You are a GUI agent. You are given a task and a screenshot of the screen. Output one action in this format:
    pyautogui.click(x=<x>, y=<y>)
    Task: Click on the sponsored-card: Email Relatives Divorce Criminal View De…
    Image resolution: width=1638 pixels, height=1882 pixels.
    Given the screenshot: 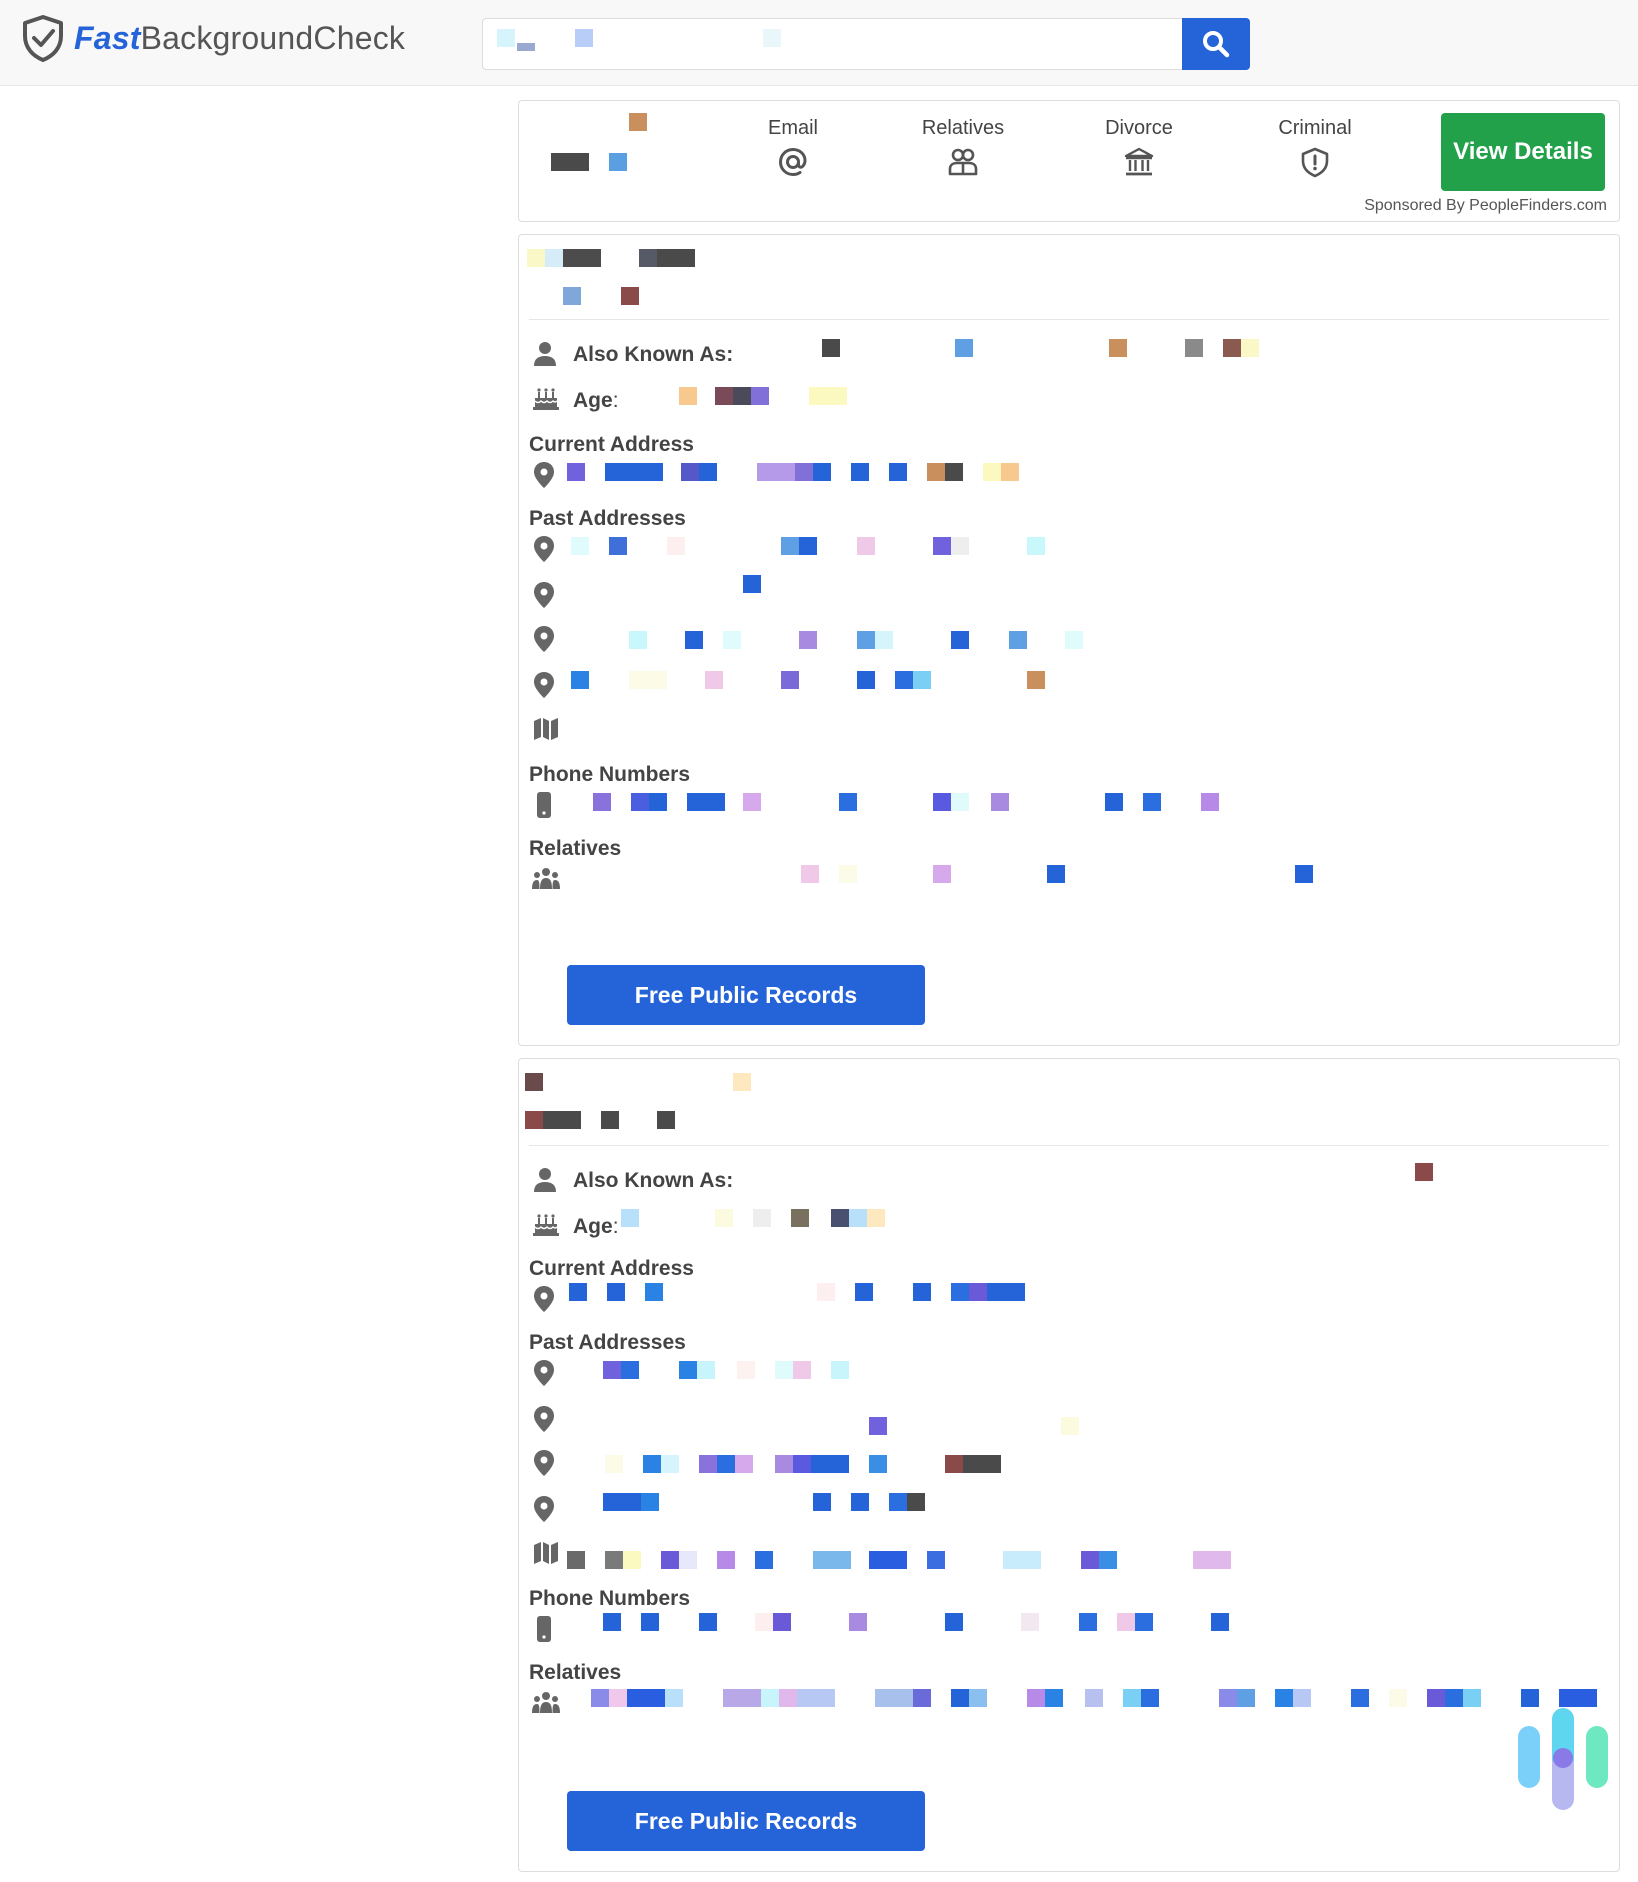 What is the action you would take?
    pyautogui.click(x=1069, y=161)
    